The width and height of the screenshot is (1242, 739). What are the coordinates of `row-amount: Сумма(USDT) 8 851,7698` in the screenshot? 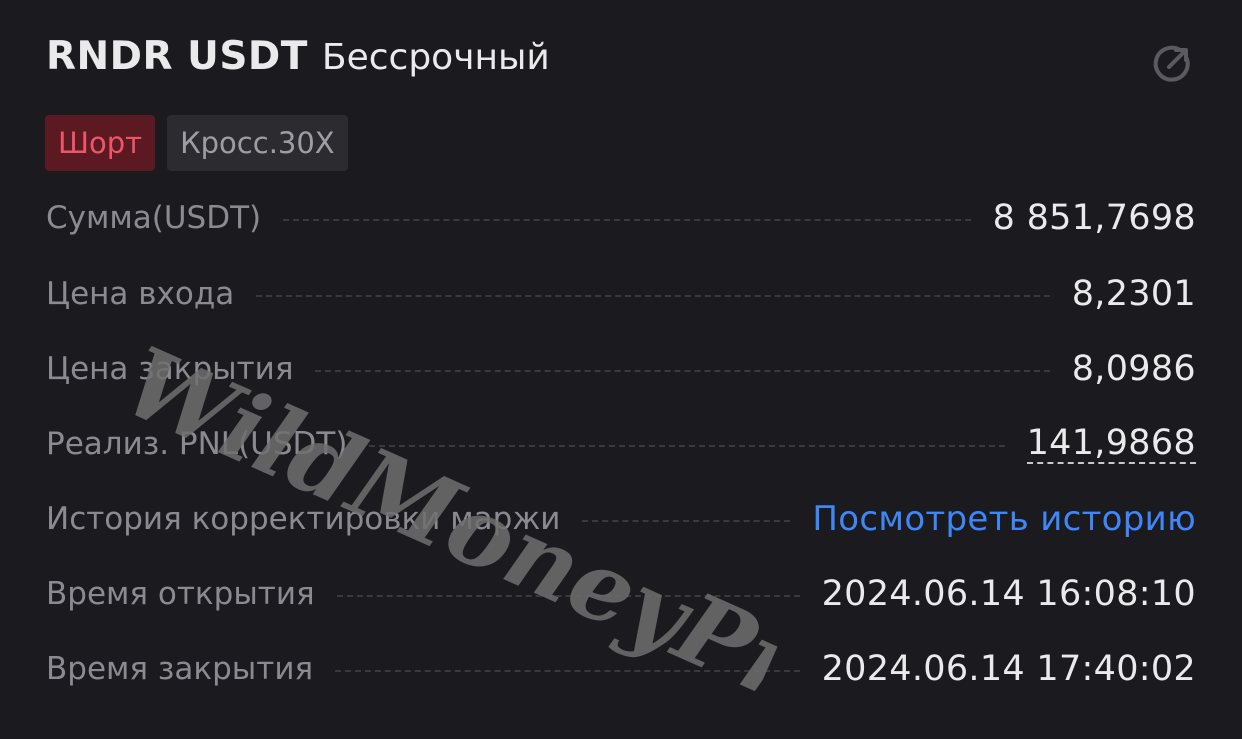 It's located at (621, 218).